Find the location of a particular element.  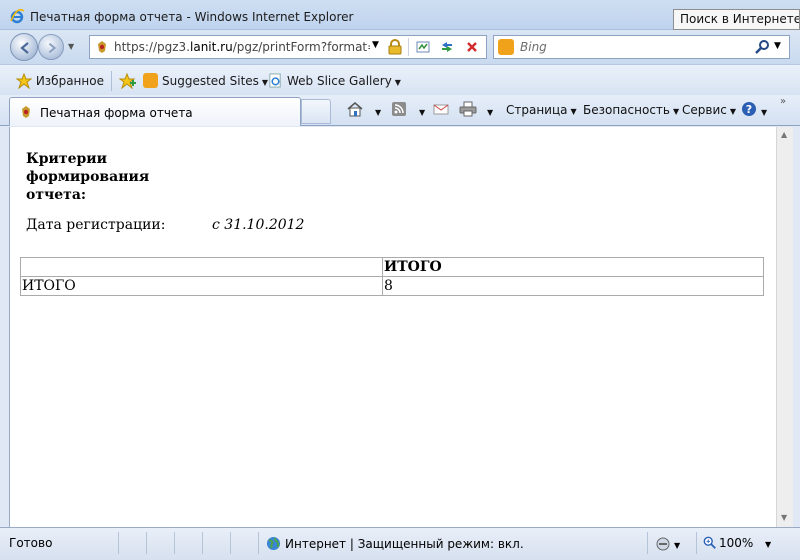

add-to-favorites-bar-button is located at coordinates (127, 81).